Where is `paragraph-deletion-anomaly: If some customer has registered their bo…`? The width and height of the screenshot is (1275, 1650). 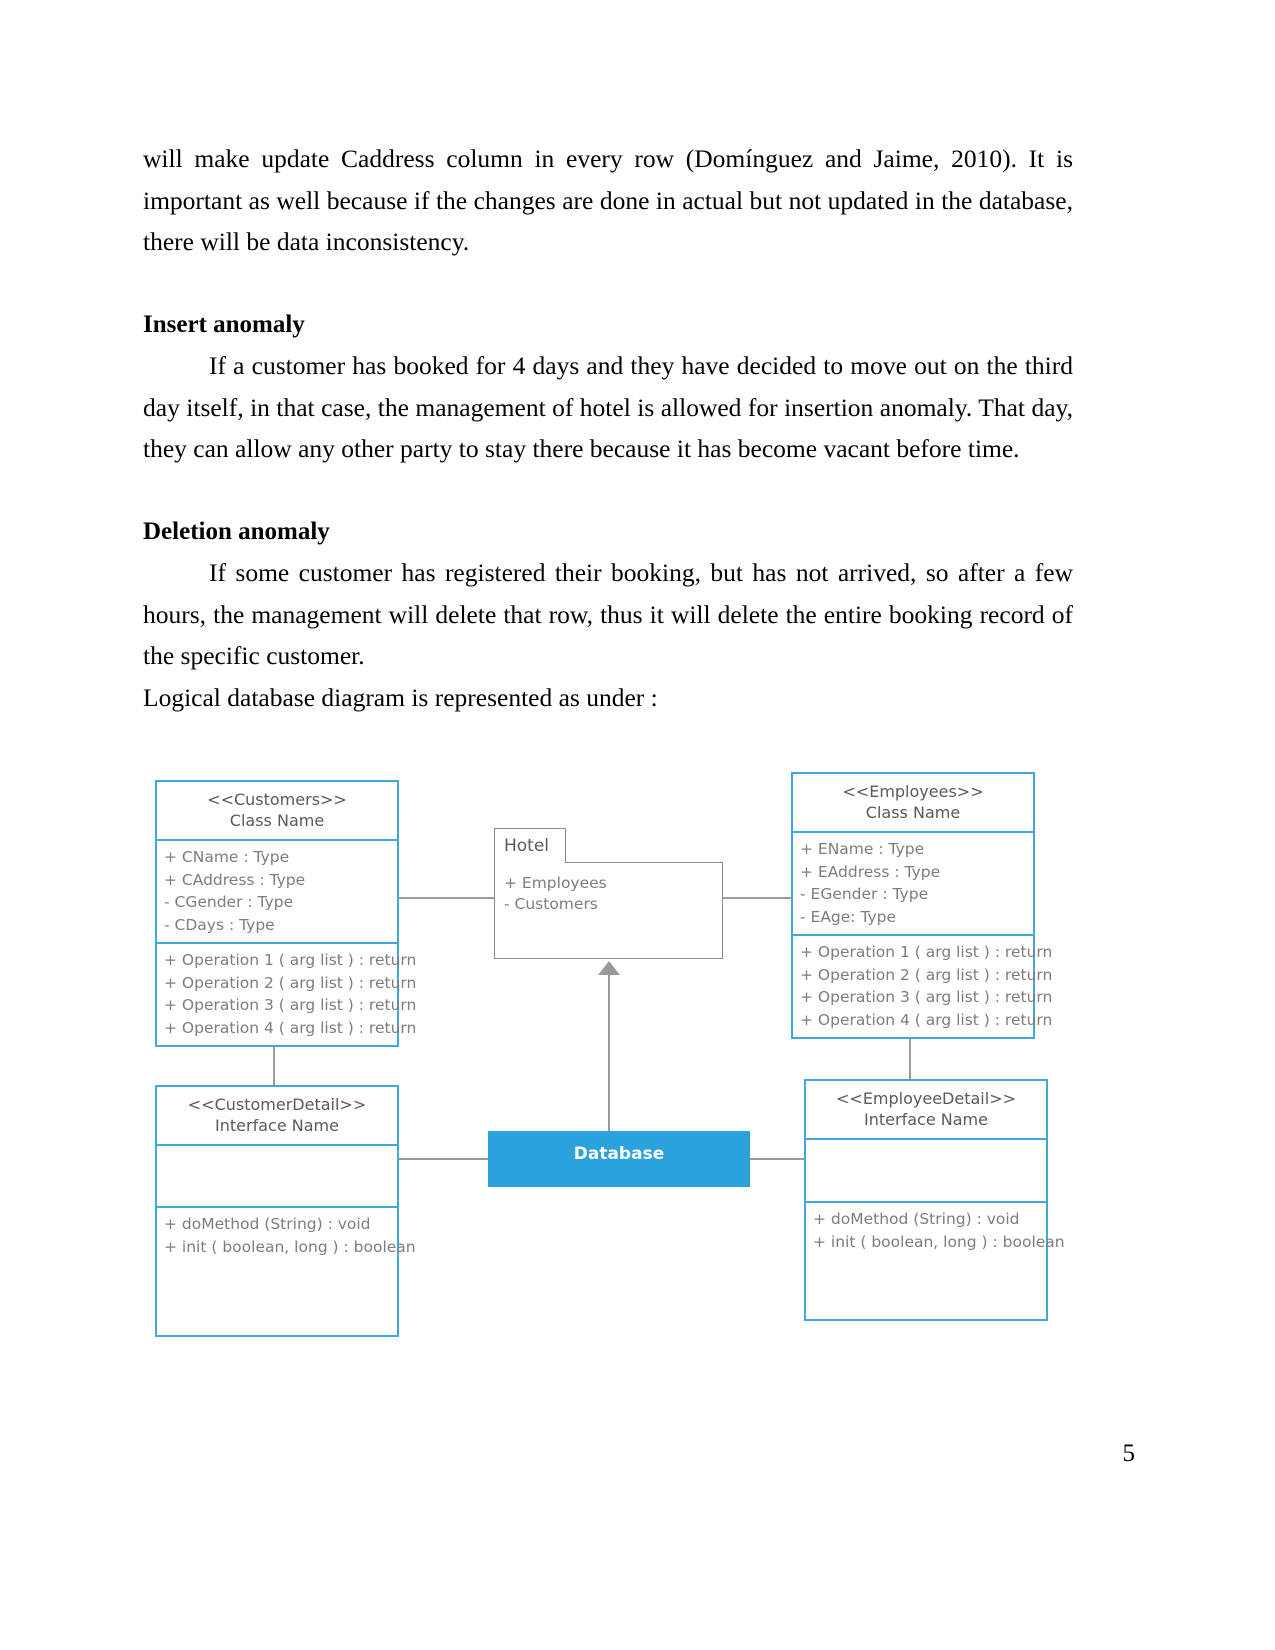
paragraph-deletion-anomaly: If some customer has registered their bo… is located at coordinates (608, 614).